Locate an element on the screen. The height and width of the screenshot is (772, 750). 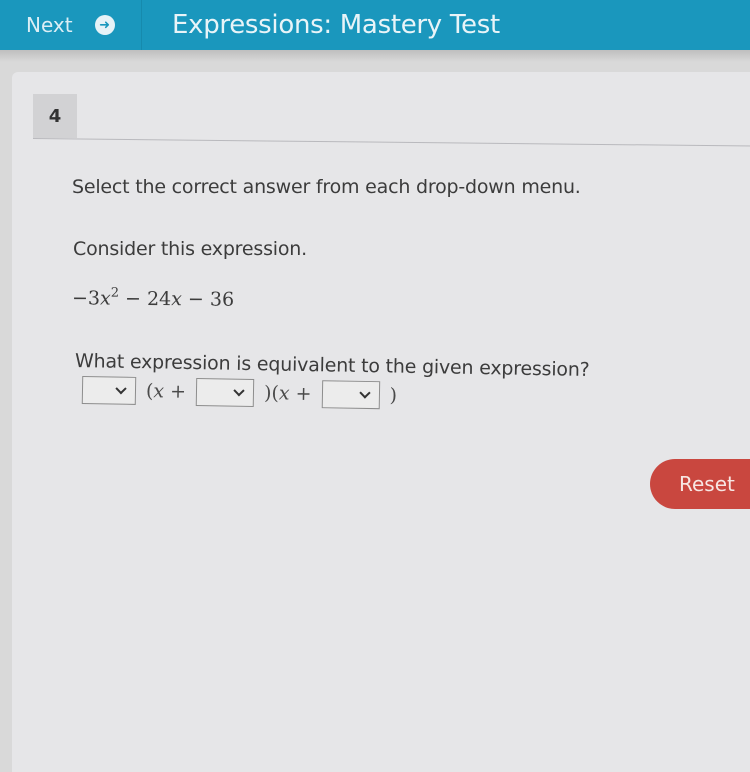
factor2-close: ) is located at coordinates (393, 395).